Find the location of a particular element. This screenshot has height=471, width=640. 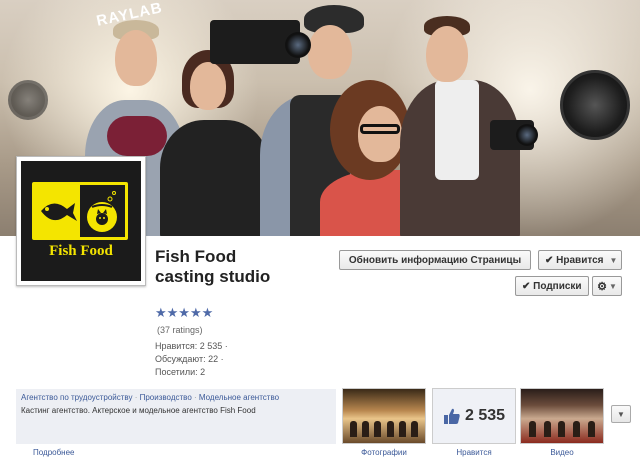

logo-text: Fish Food is located at coordinates (81, 251).